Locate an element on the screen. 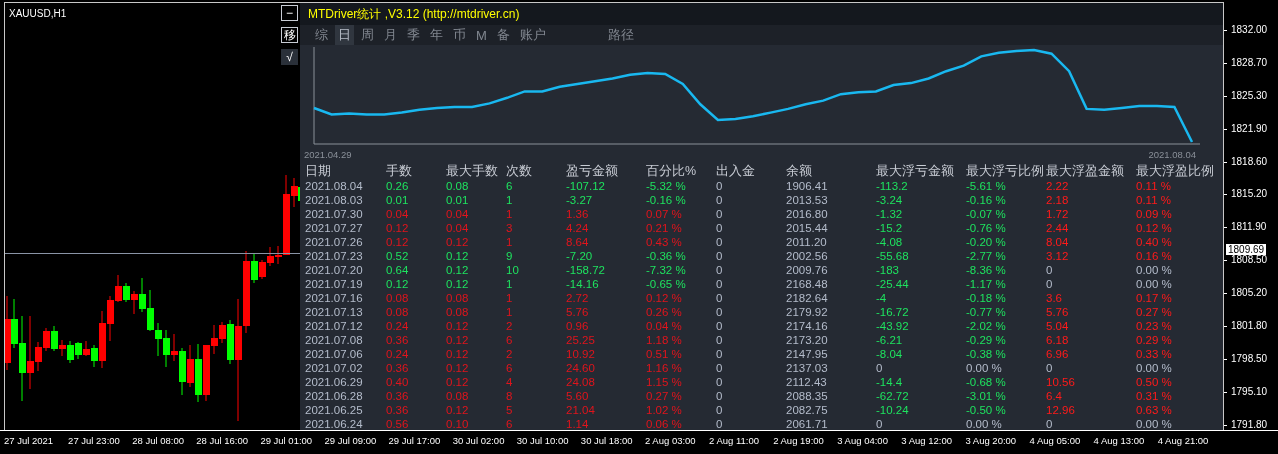 This screenshot has height=454, width=1278. table-cell-text: 2021.07.19 is located at coordinates (334, 284).